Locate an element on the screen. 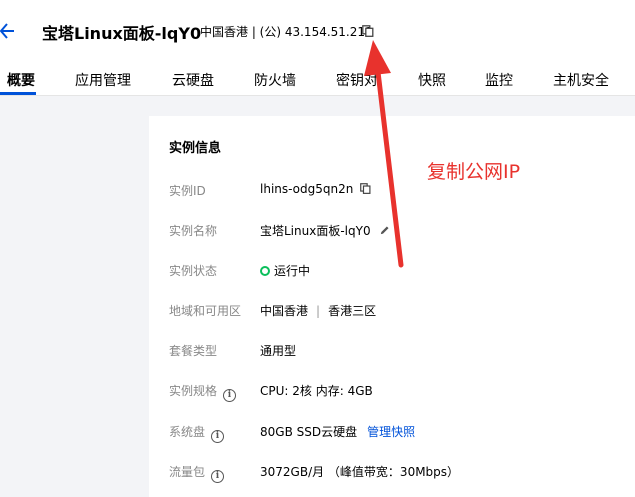 This screenshot has height=497, width=635. tab-snapshot: 快照 is located at coordinates (432, 80).